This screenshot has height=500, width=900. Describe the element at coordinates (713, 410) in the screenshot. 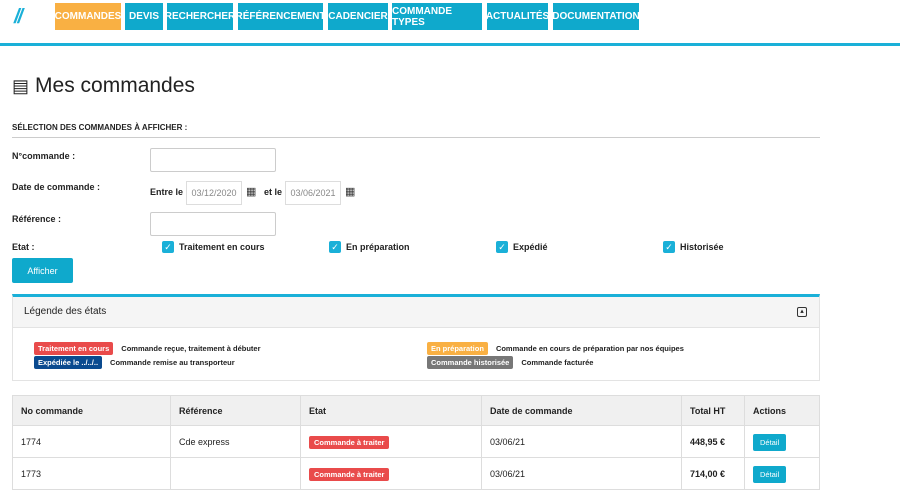

I see `col-total: Total HT` at that location.